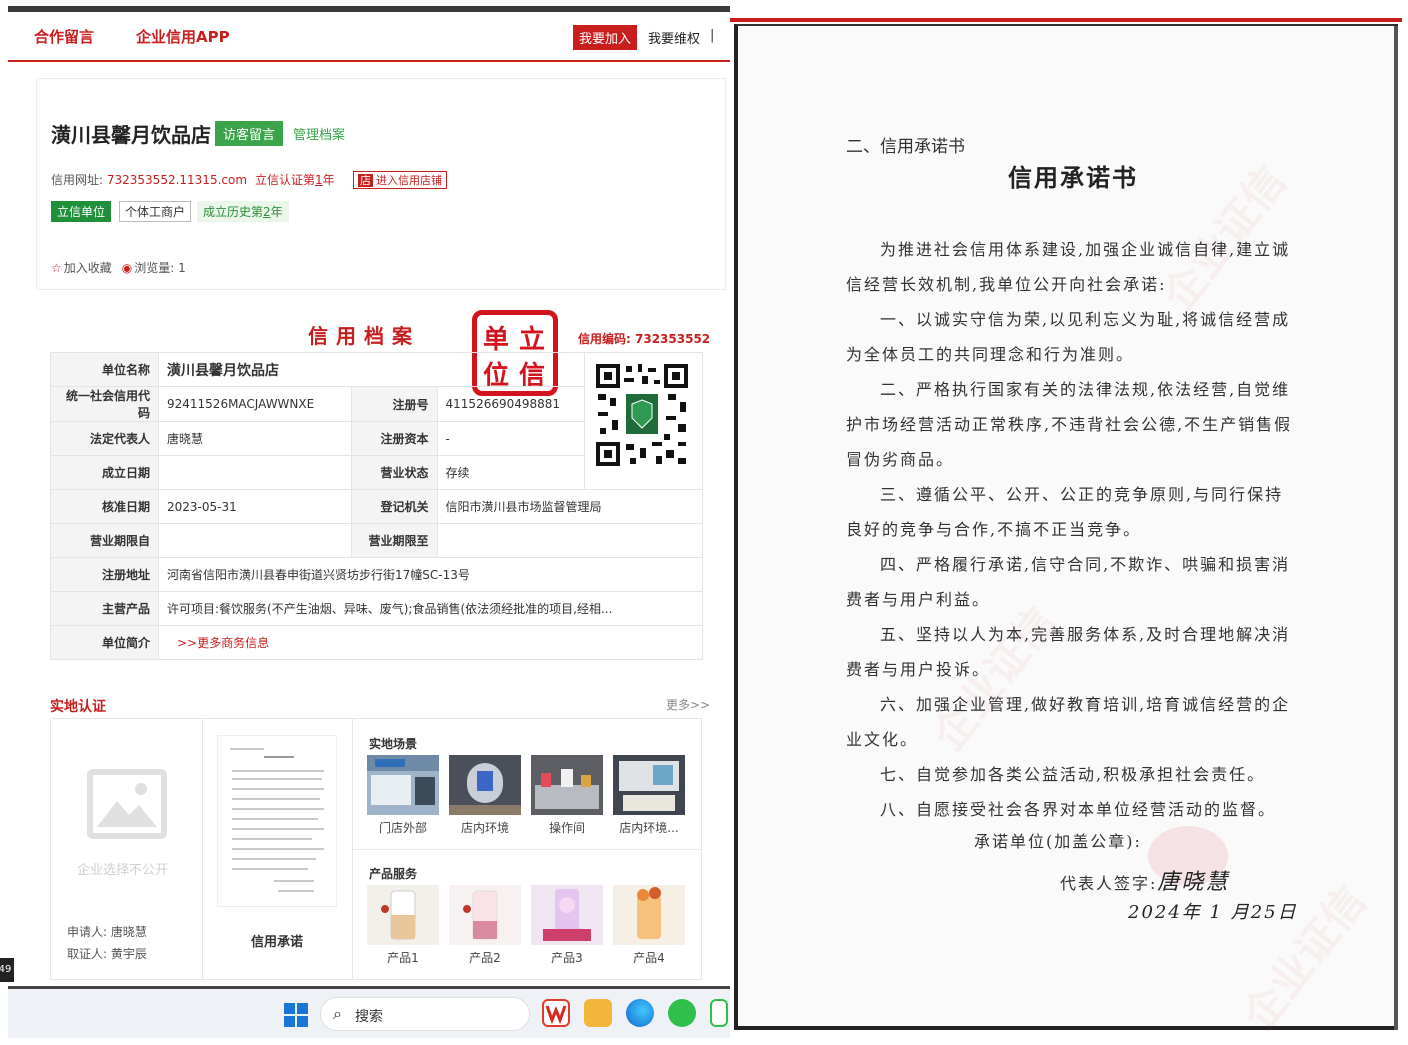  I want to click on credit-unit-tag: 立信单位, so click(81, 211).